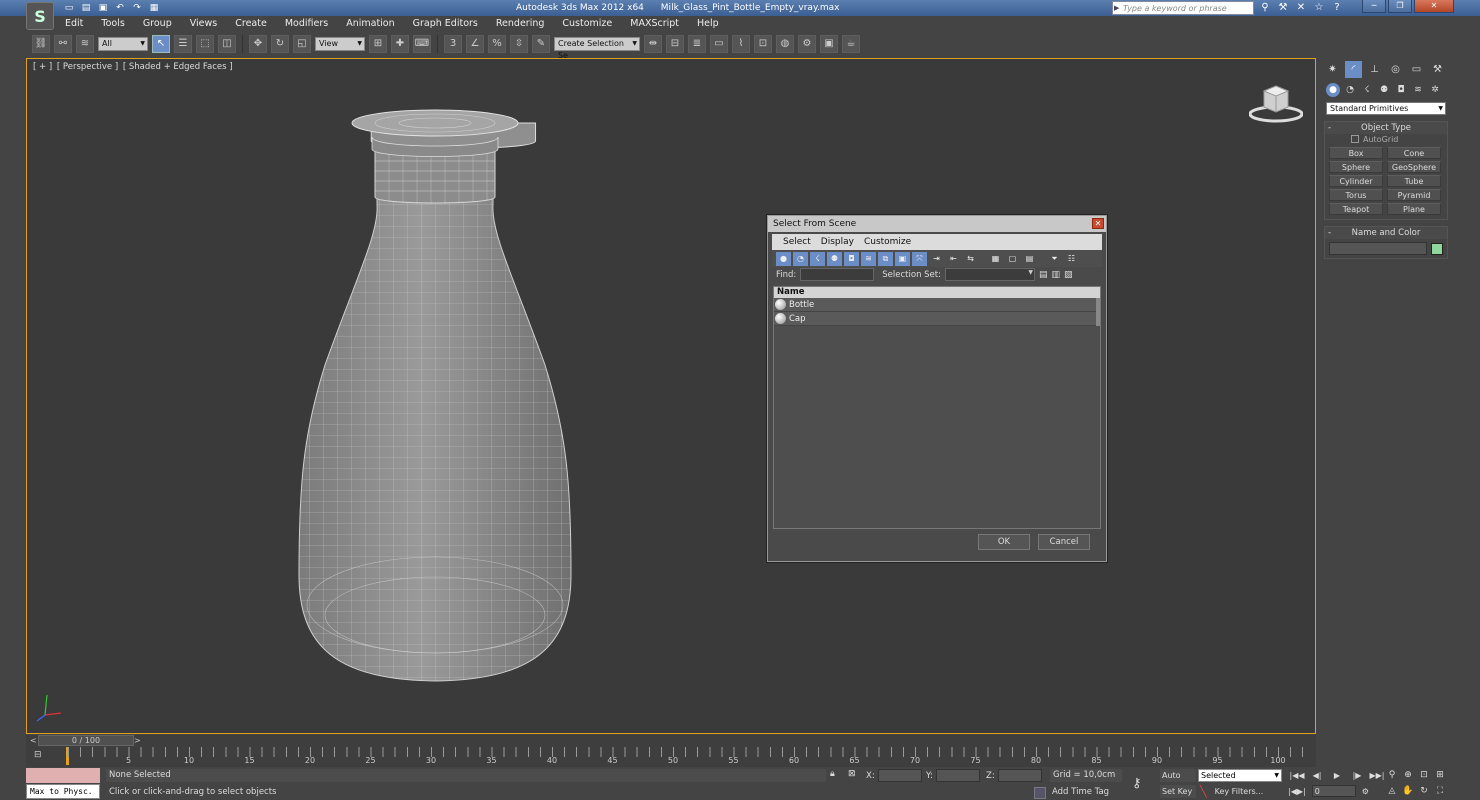 The image size is (1480, 800). I want to click on time-config-icon: ⚙, so click(1365, 791).